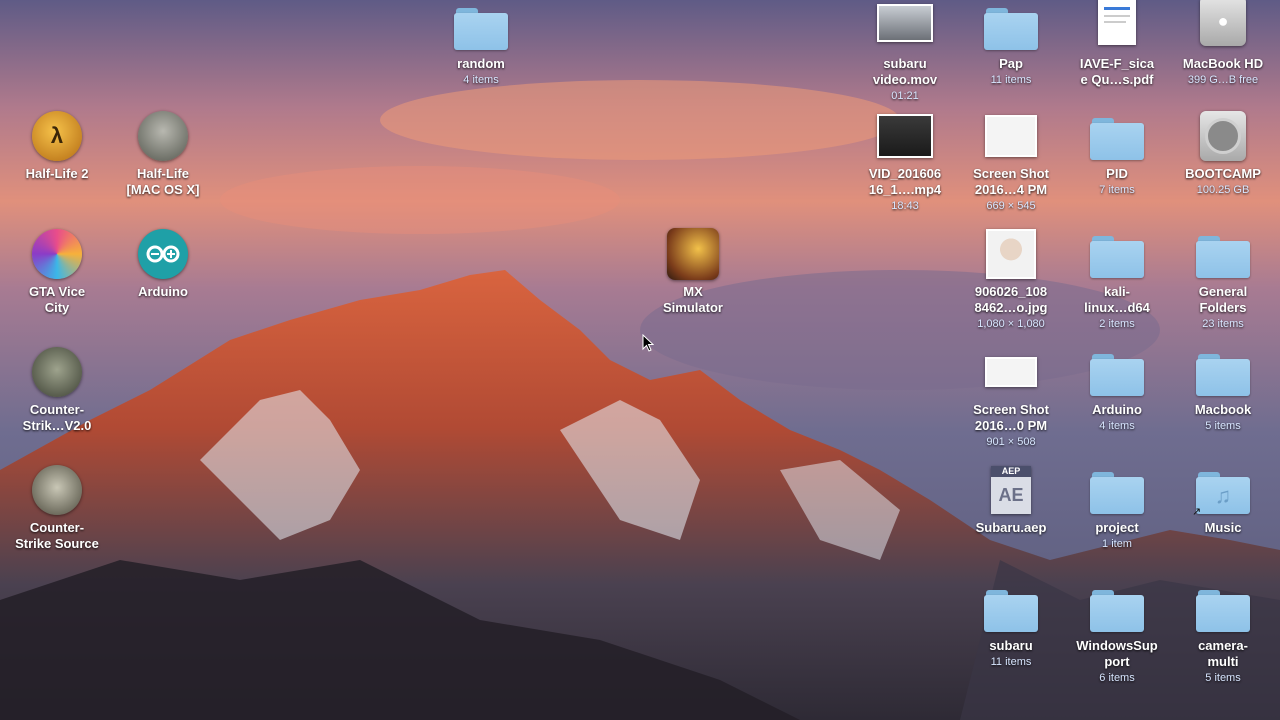 Image resolution: width=1280 pixels, height=720 pixels. I want to click on icon-label: 906026_108 8462…o.jpg, so click(1011, 299).